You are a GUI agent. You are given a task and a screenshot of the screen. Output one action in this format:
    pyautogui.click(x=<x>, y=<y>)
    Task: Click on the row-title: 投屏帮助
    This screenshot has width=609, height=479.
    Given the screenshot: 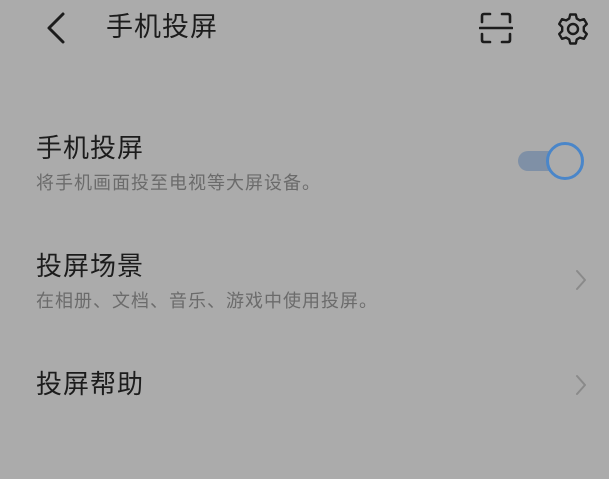 What is the action you would take?
    pyautogui.click(x=90, y=385)
    